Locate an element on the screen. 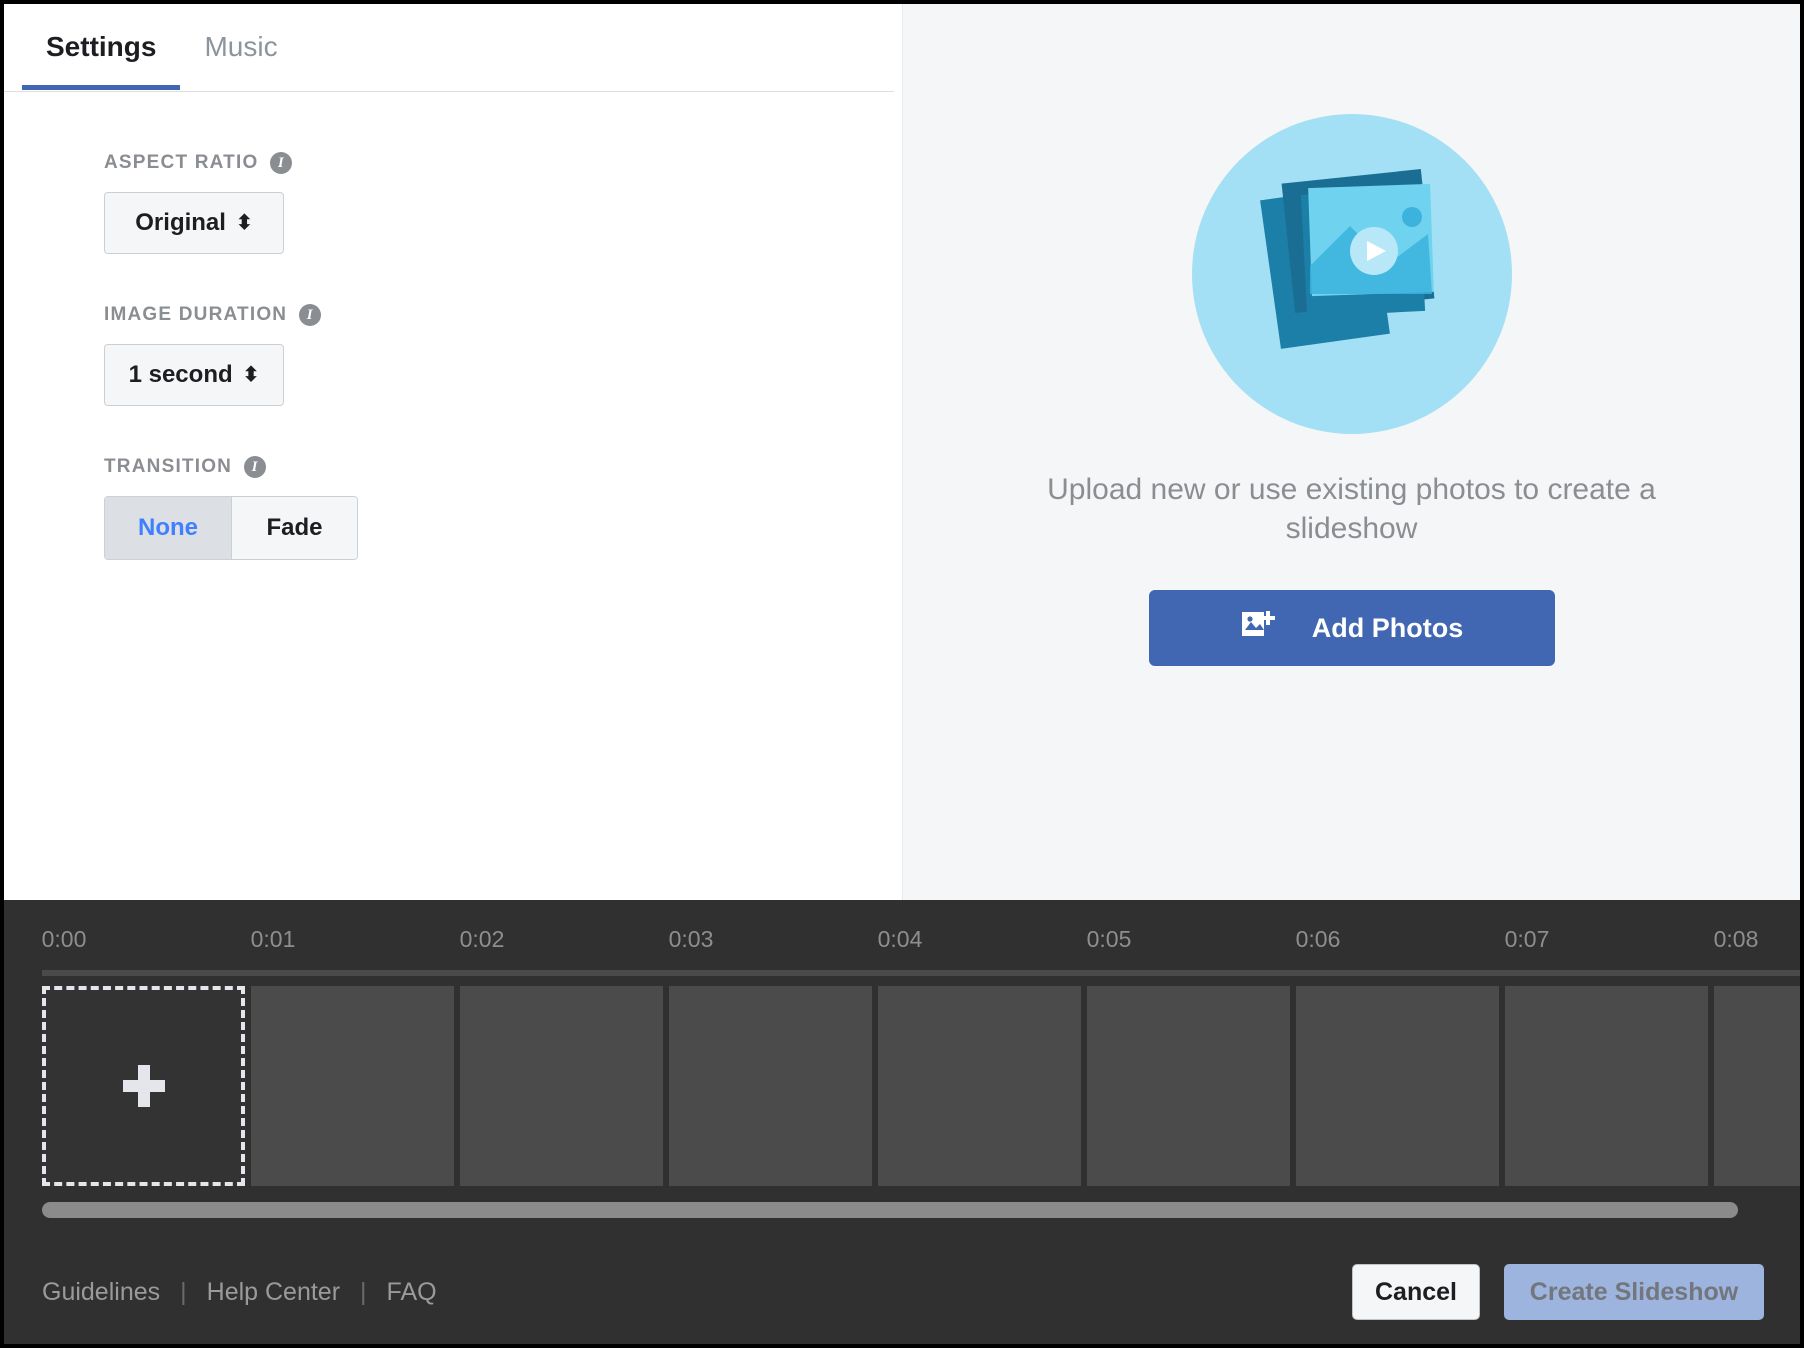 The image size is (1804, 1348). timeline-scrollbar-thumb is located at coordinates (890, 1210).